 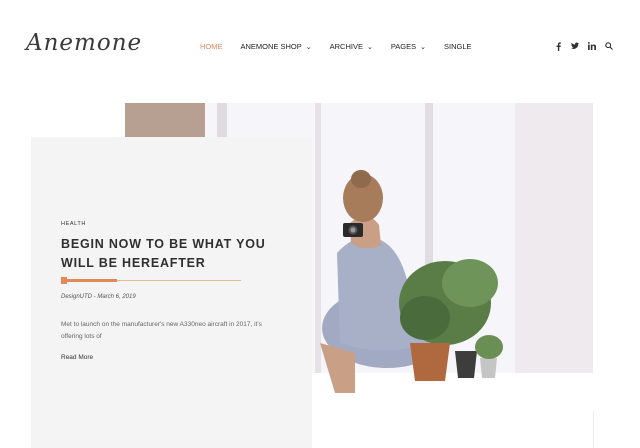 I want to click on post-category: HEALTH, so click(x=73, y=224).